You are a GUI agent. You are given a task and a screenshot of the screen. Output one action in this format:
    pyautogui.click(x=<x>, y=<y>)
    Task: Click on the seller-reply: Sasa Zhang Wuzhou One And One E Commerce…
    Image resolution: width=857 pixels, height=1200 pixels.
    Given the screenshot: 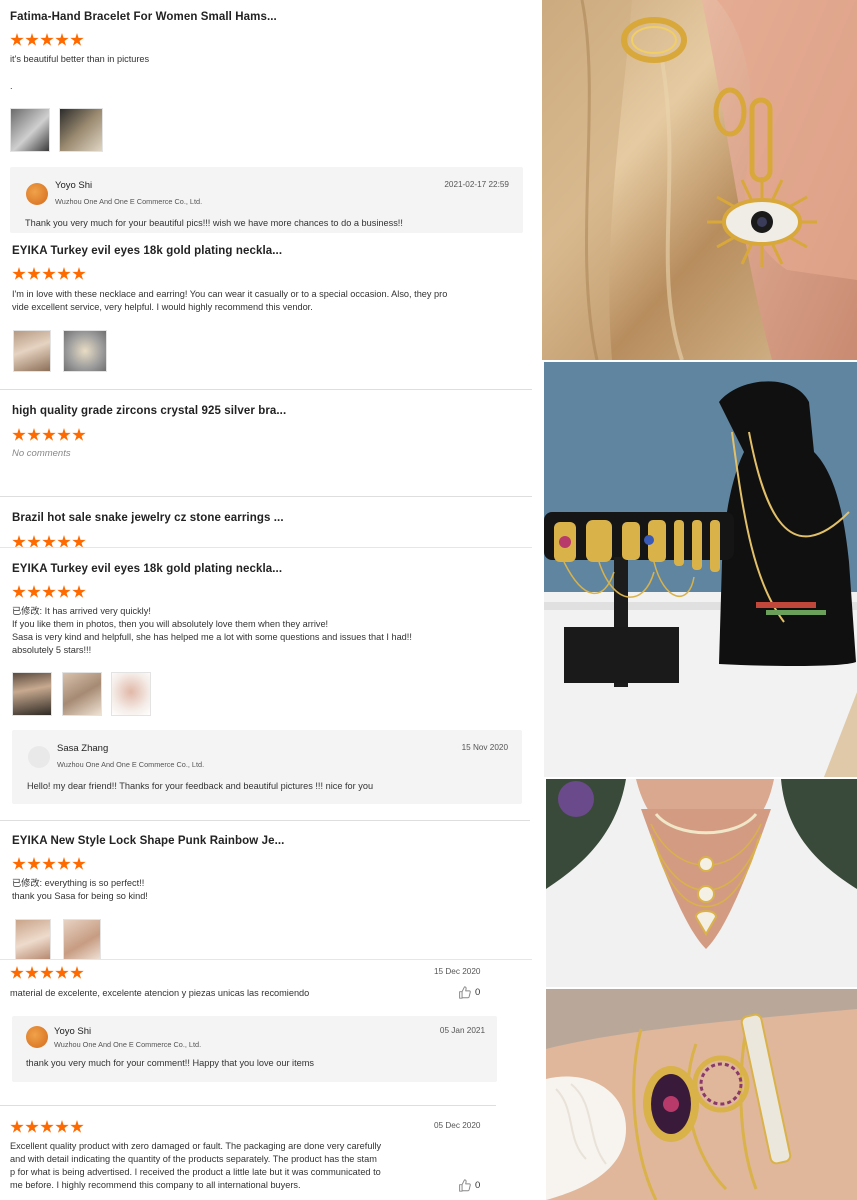 What is the action you would take?
    pyautogui.click(x=267, y=767)
    